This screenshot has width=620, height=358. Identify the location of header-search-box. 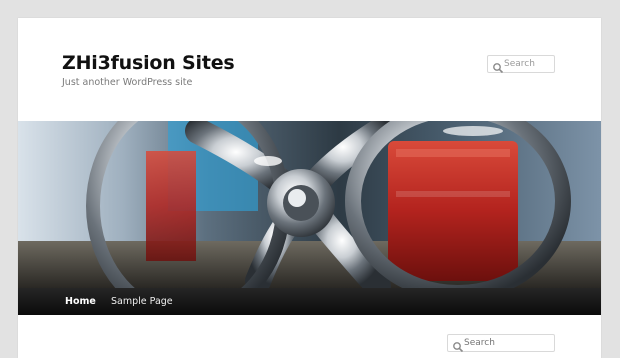
(521, 64).